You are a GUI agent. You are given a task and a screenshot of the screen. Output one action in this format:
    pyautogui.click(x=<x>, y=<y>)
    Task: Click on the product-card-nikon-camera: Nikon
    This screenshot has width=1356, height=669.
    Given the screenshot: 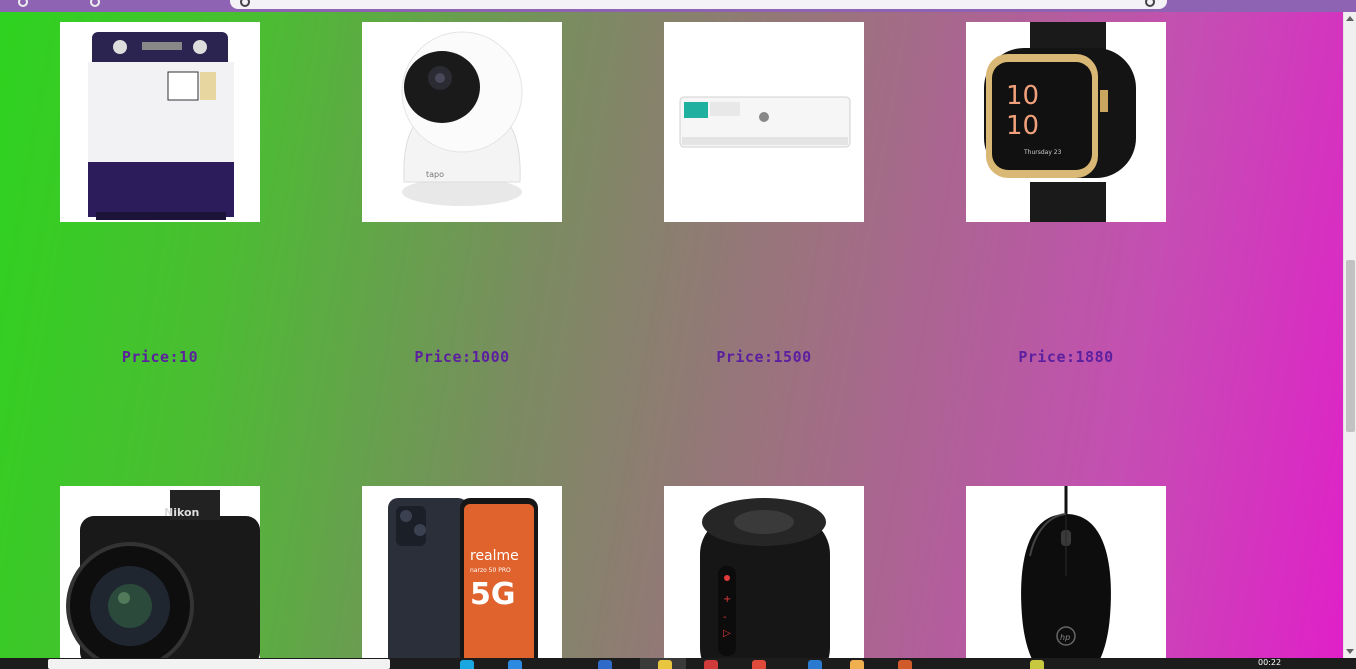 What is the action you would take?
    pyautogui.click(x=160, y=572)
    